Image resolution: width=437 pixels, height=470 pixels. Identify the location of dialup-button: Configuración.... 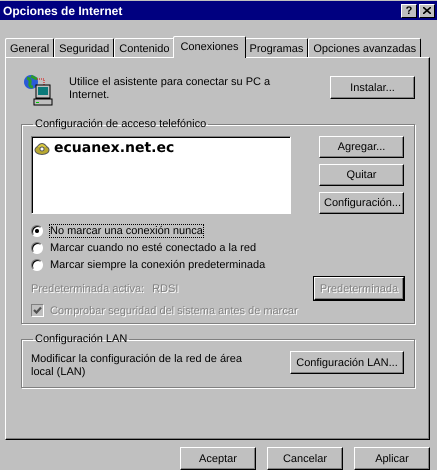
(361, 203).